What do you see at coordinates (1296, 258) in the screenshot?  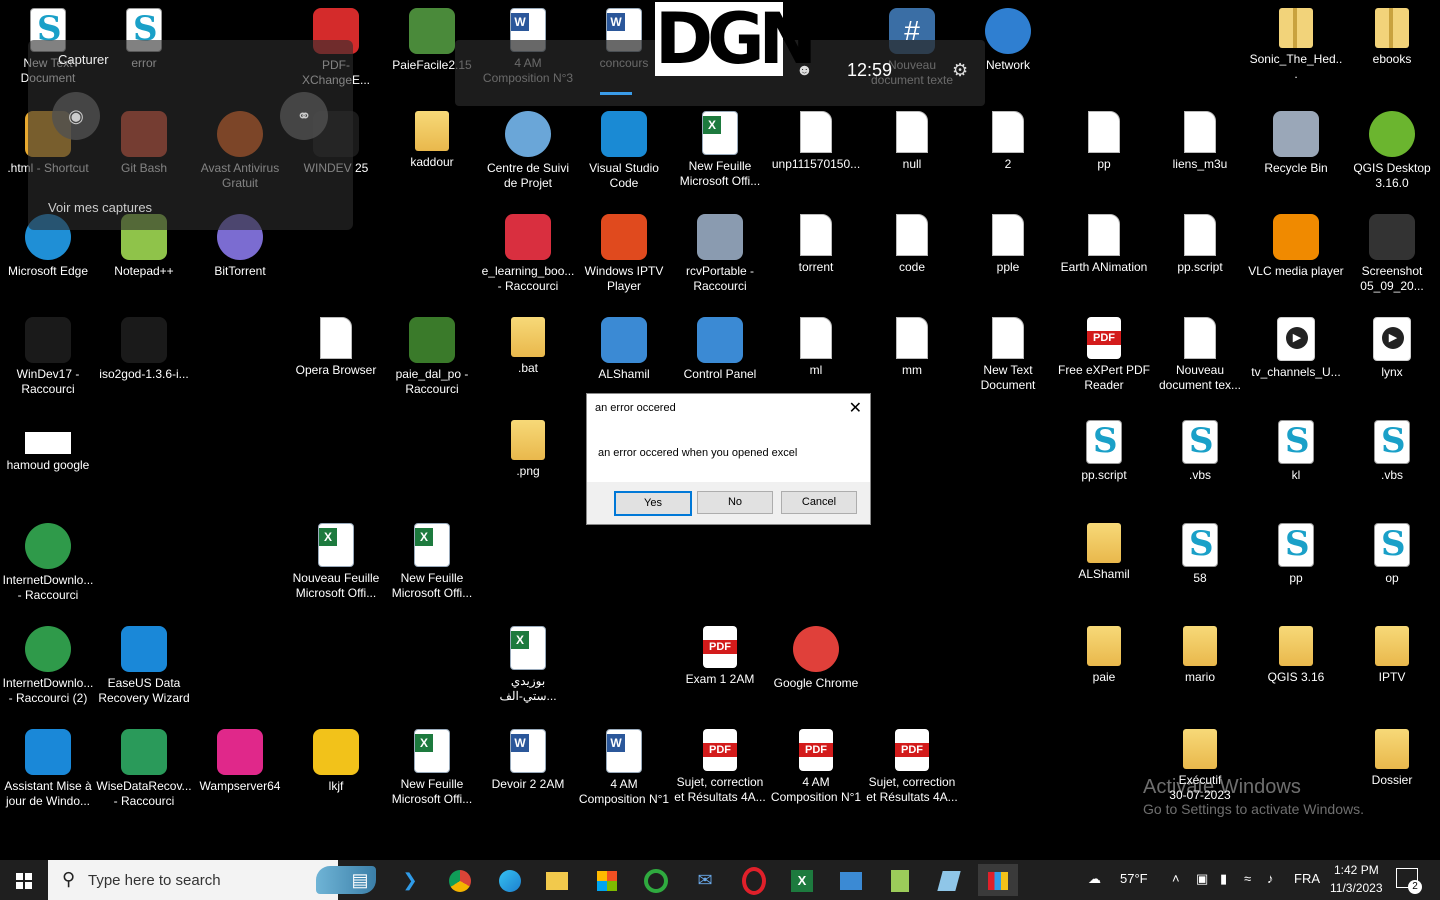 I see `desktop-icon: VLC media player` at bounding box center [1296, 258].